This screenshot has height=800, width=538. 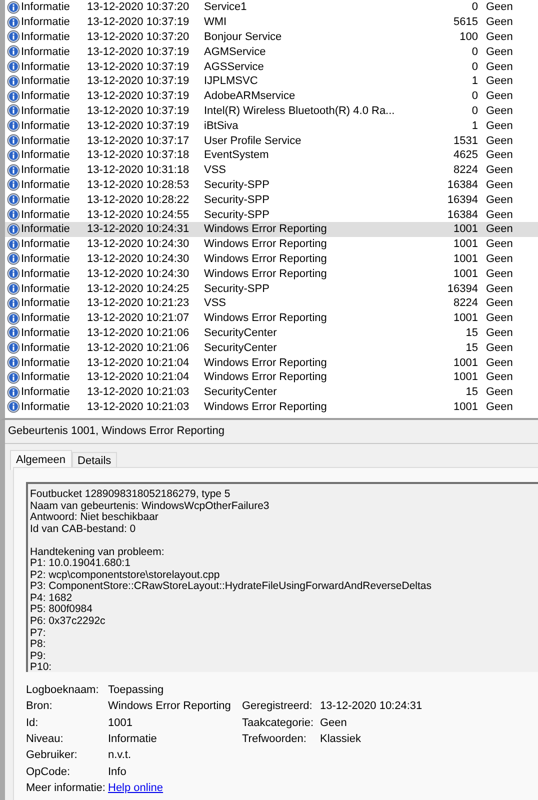 What do you see at coordinates (138, 184) in the screenshot?
I see `date-cell-text: 13-12-2020 10:28:53` at bounding box center [138, 184].